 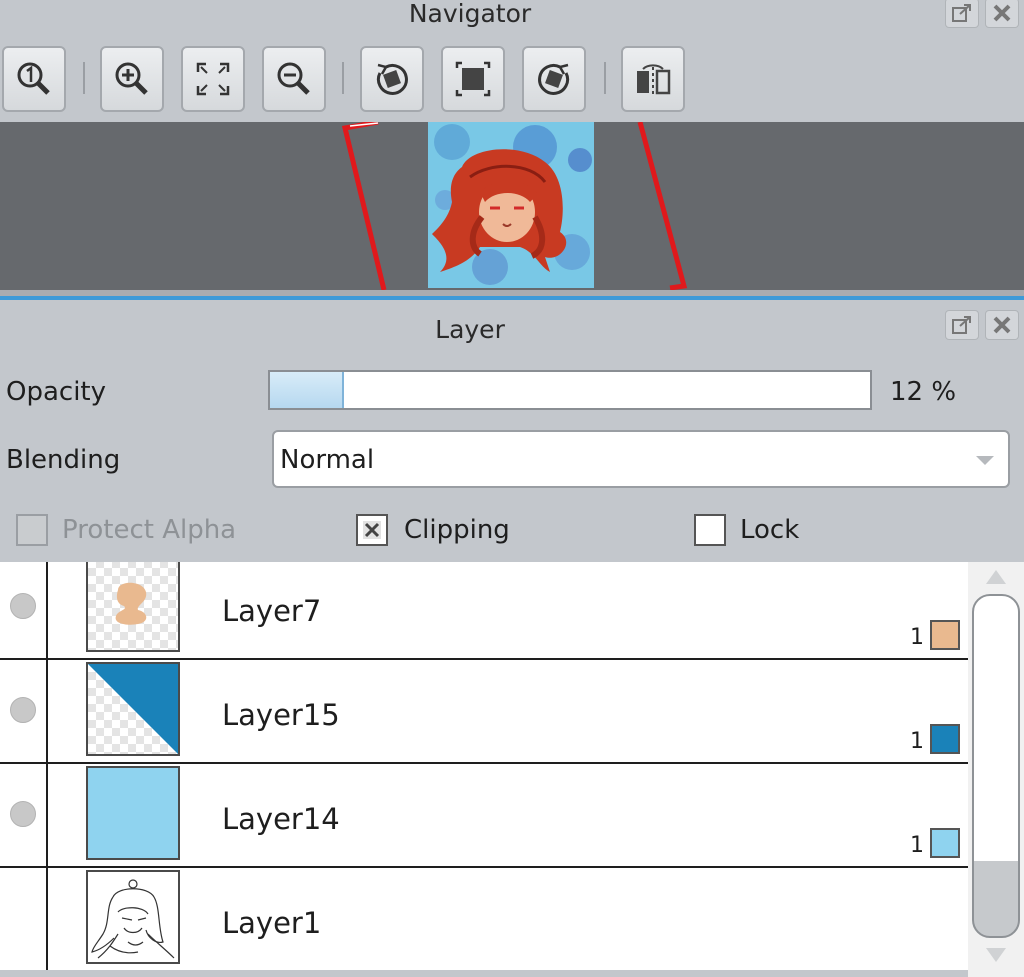 I want to click on rotate-counterclockwise-icon, so click(x=392, y=79).